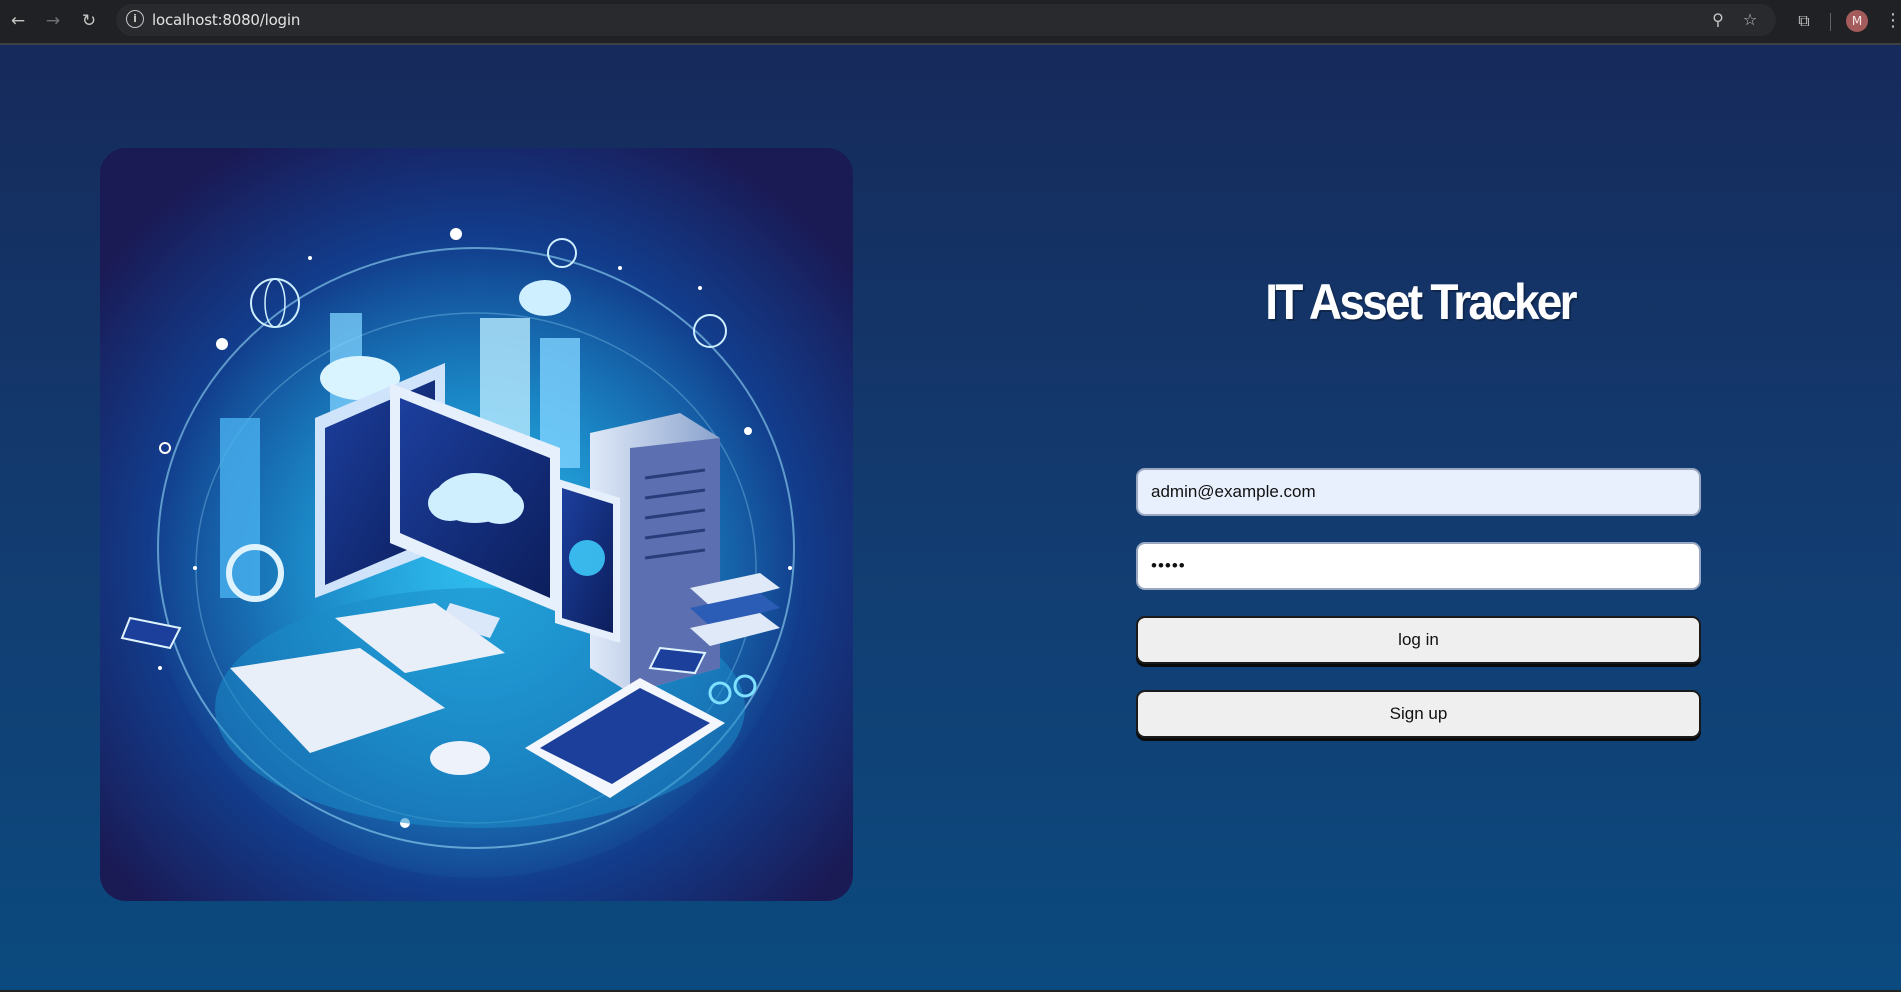 This screenshot has height=992, width=1901. What do you see at coordinates (1804, 21) in the screenshot?
I see `extensions-puzzle-icon: ⧉` at bounding box center [1804, 21].